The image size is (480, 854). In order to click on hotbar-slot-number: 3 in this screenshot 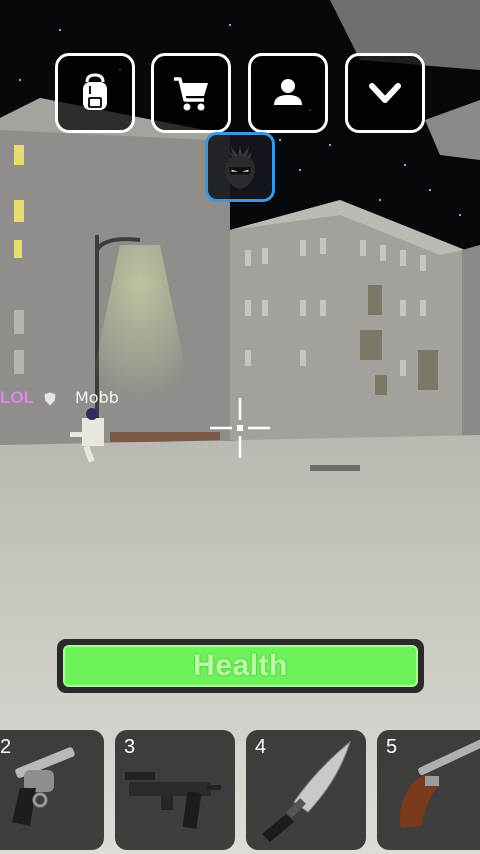, I will do `click(130, 747)`.